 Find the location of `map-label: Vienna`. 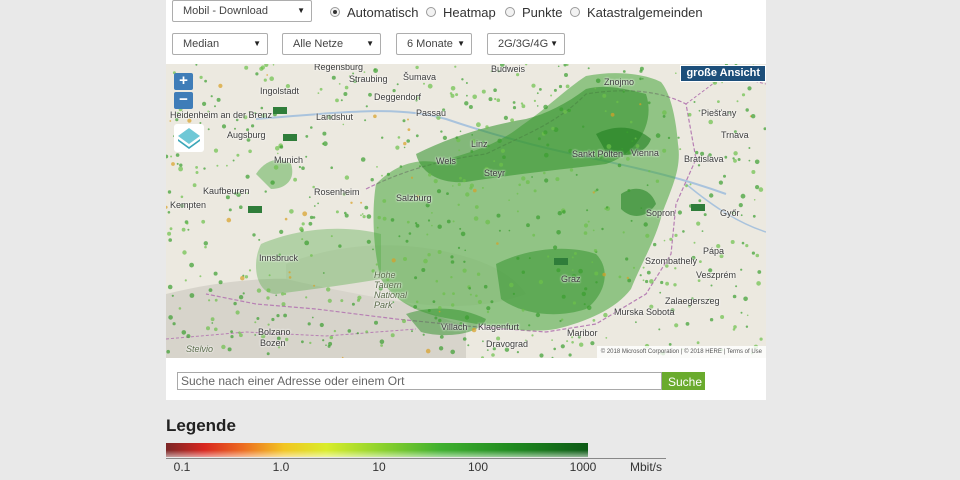

map-label: Vienna is located at coordinates (645, 153).